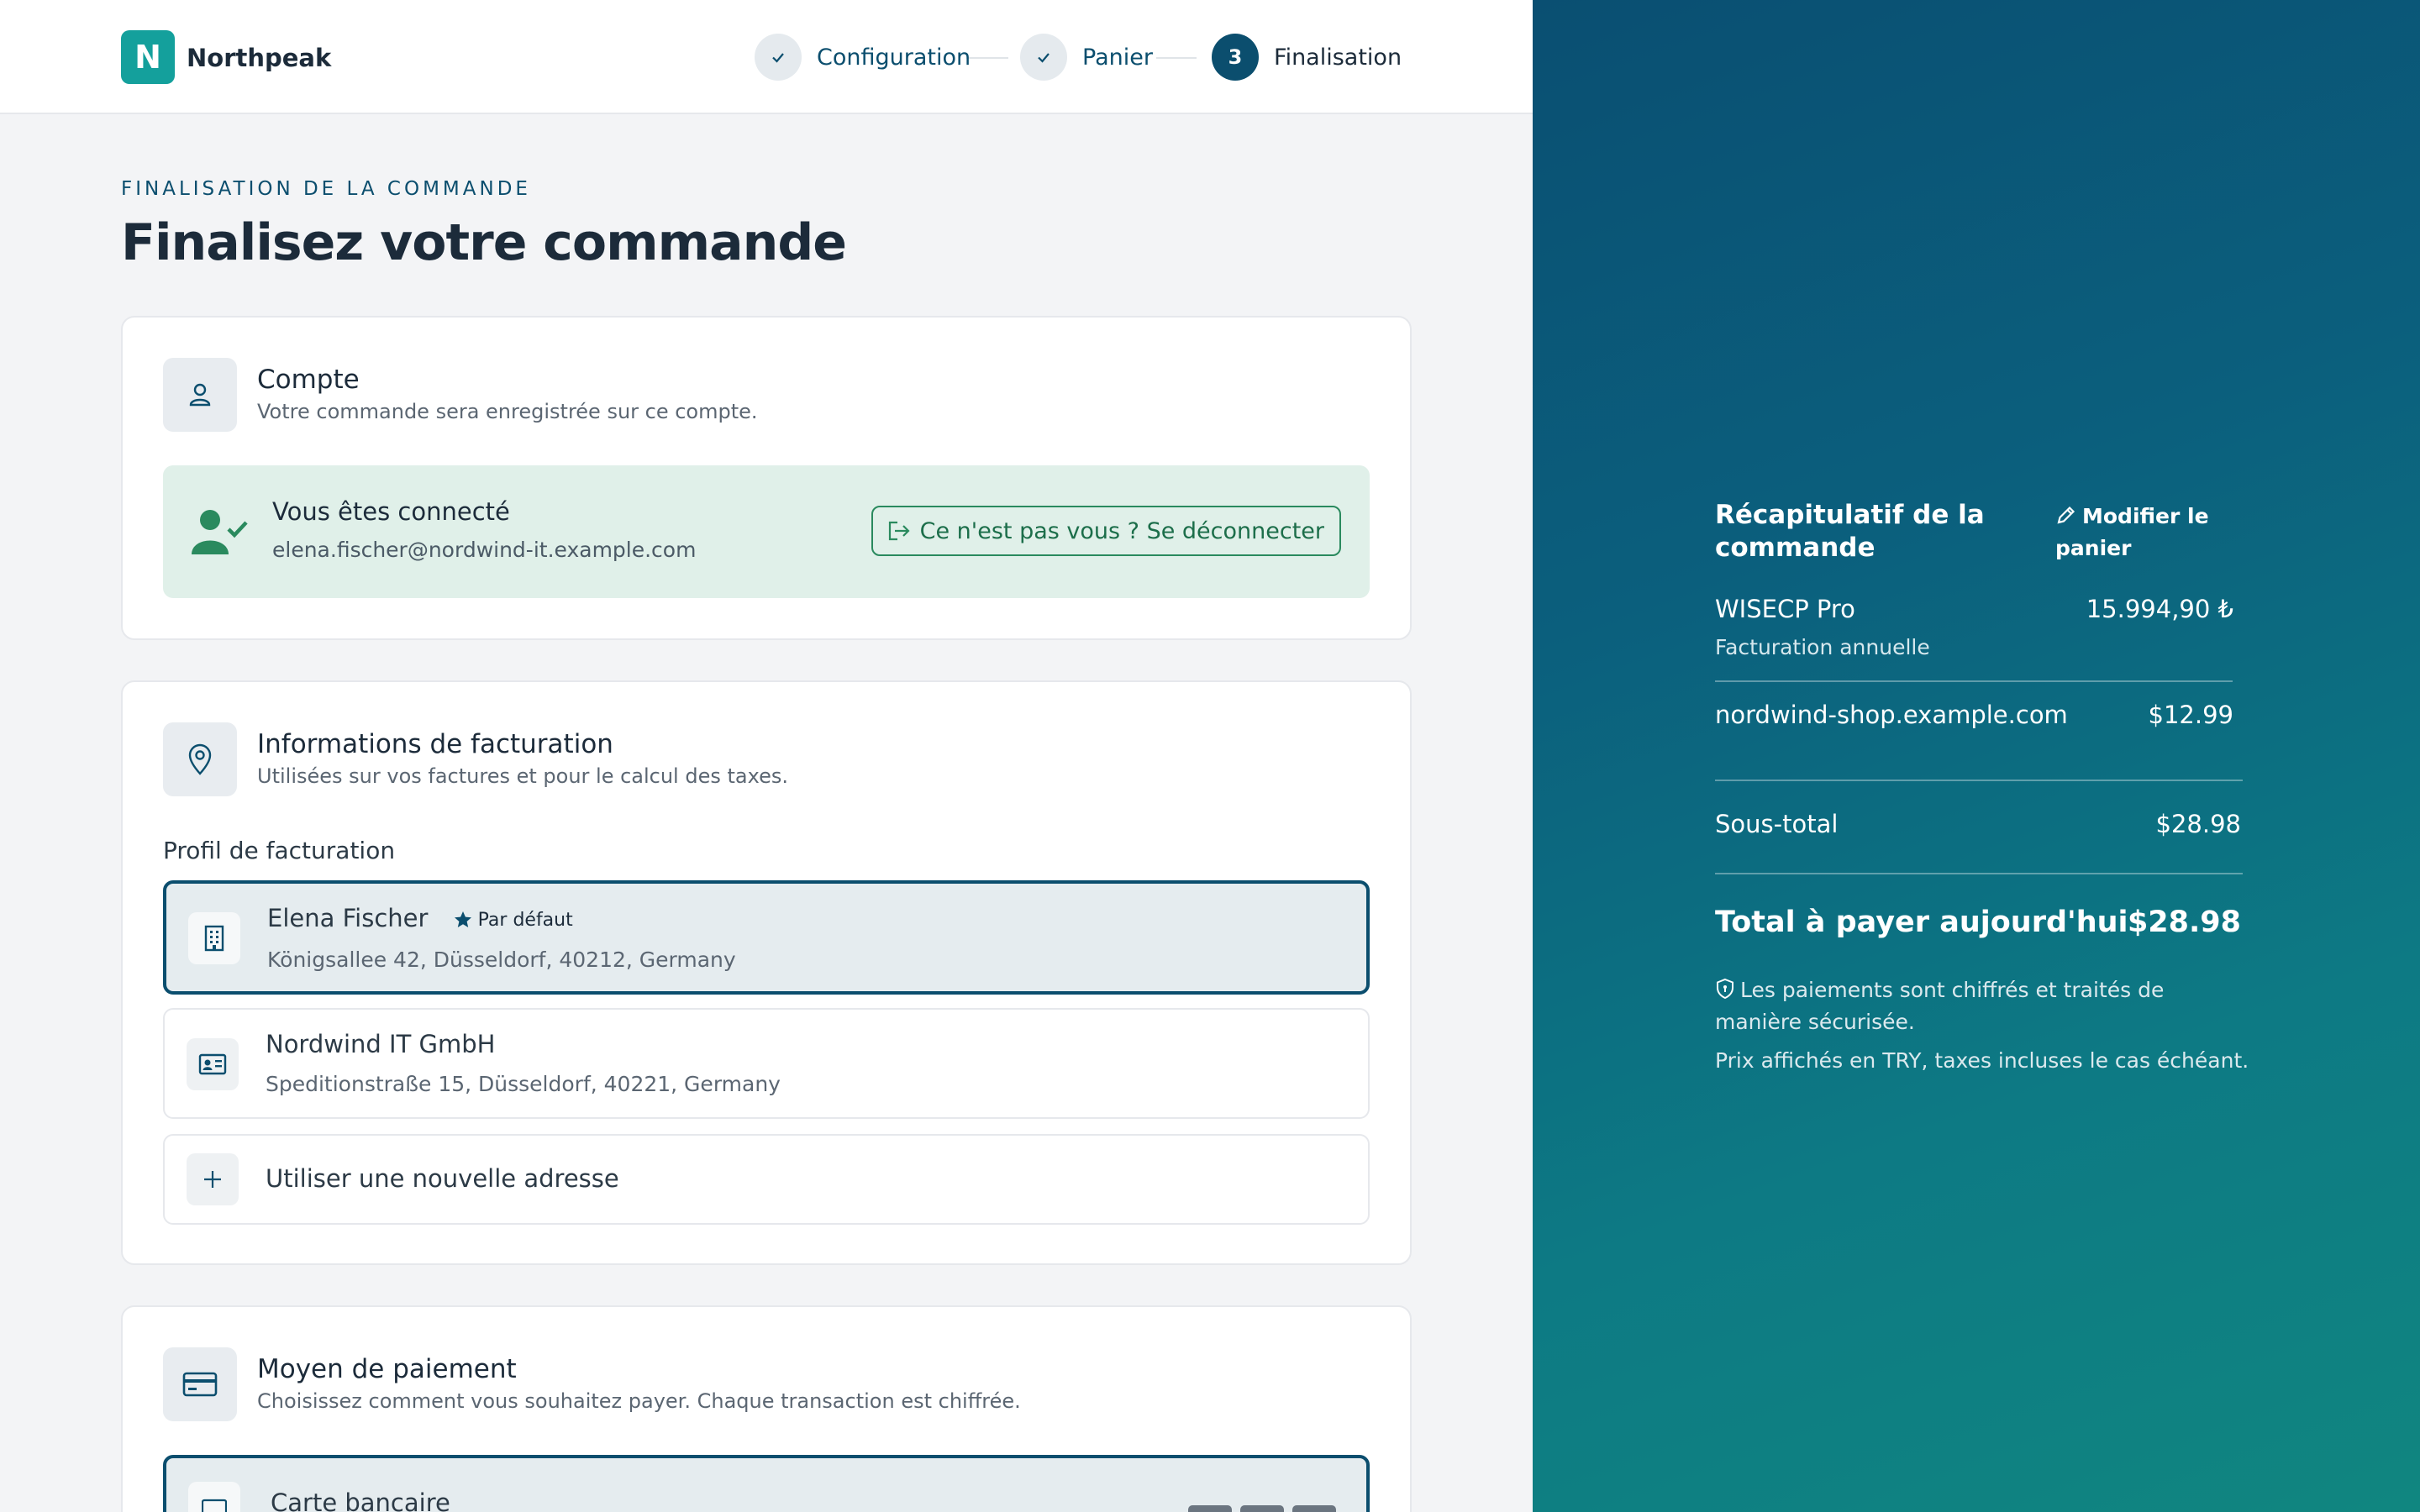 This screenshot has width=2420, height=1512. I want to click on payment-method-card: Carte bancaire, so click(766, 1483).